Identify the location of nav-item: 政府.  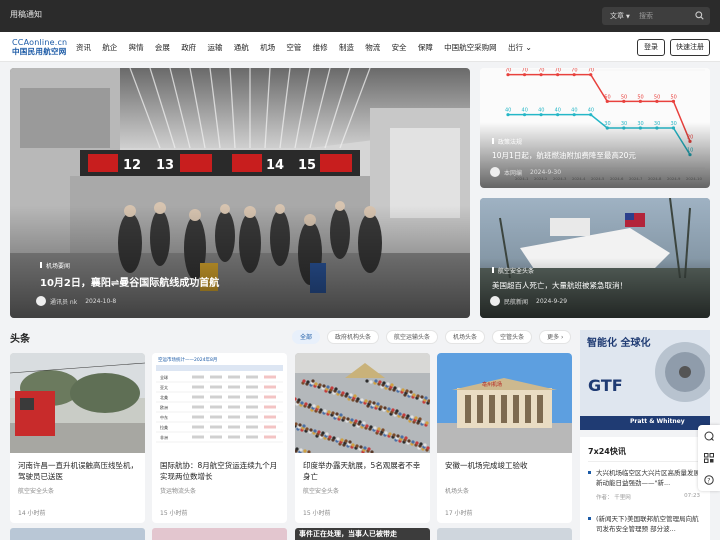
(188, 47).